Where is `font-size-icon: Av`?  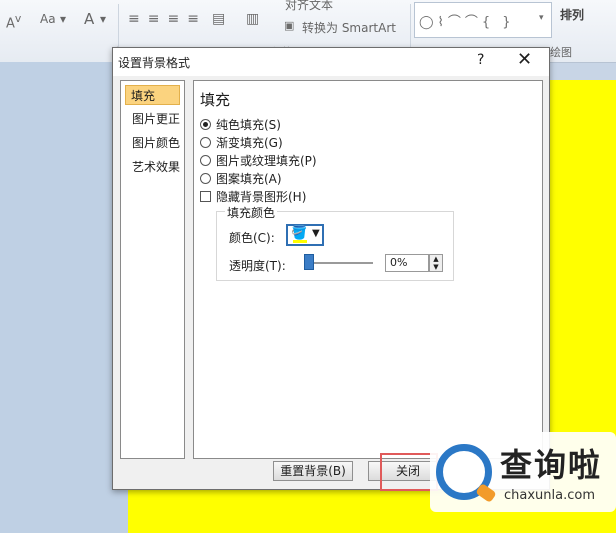 font-size-icon: Av is located at coordinates (13, 21).